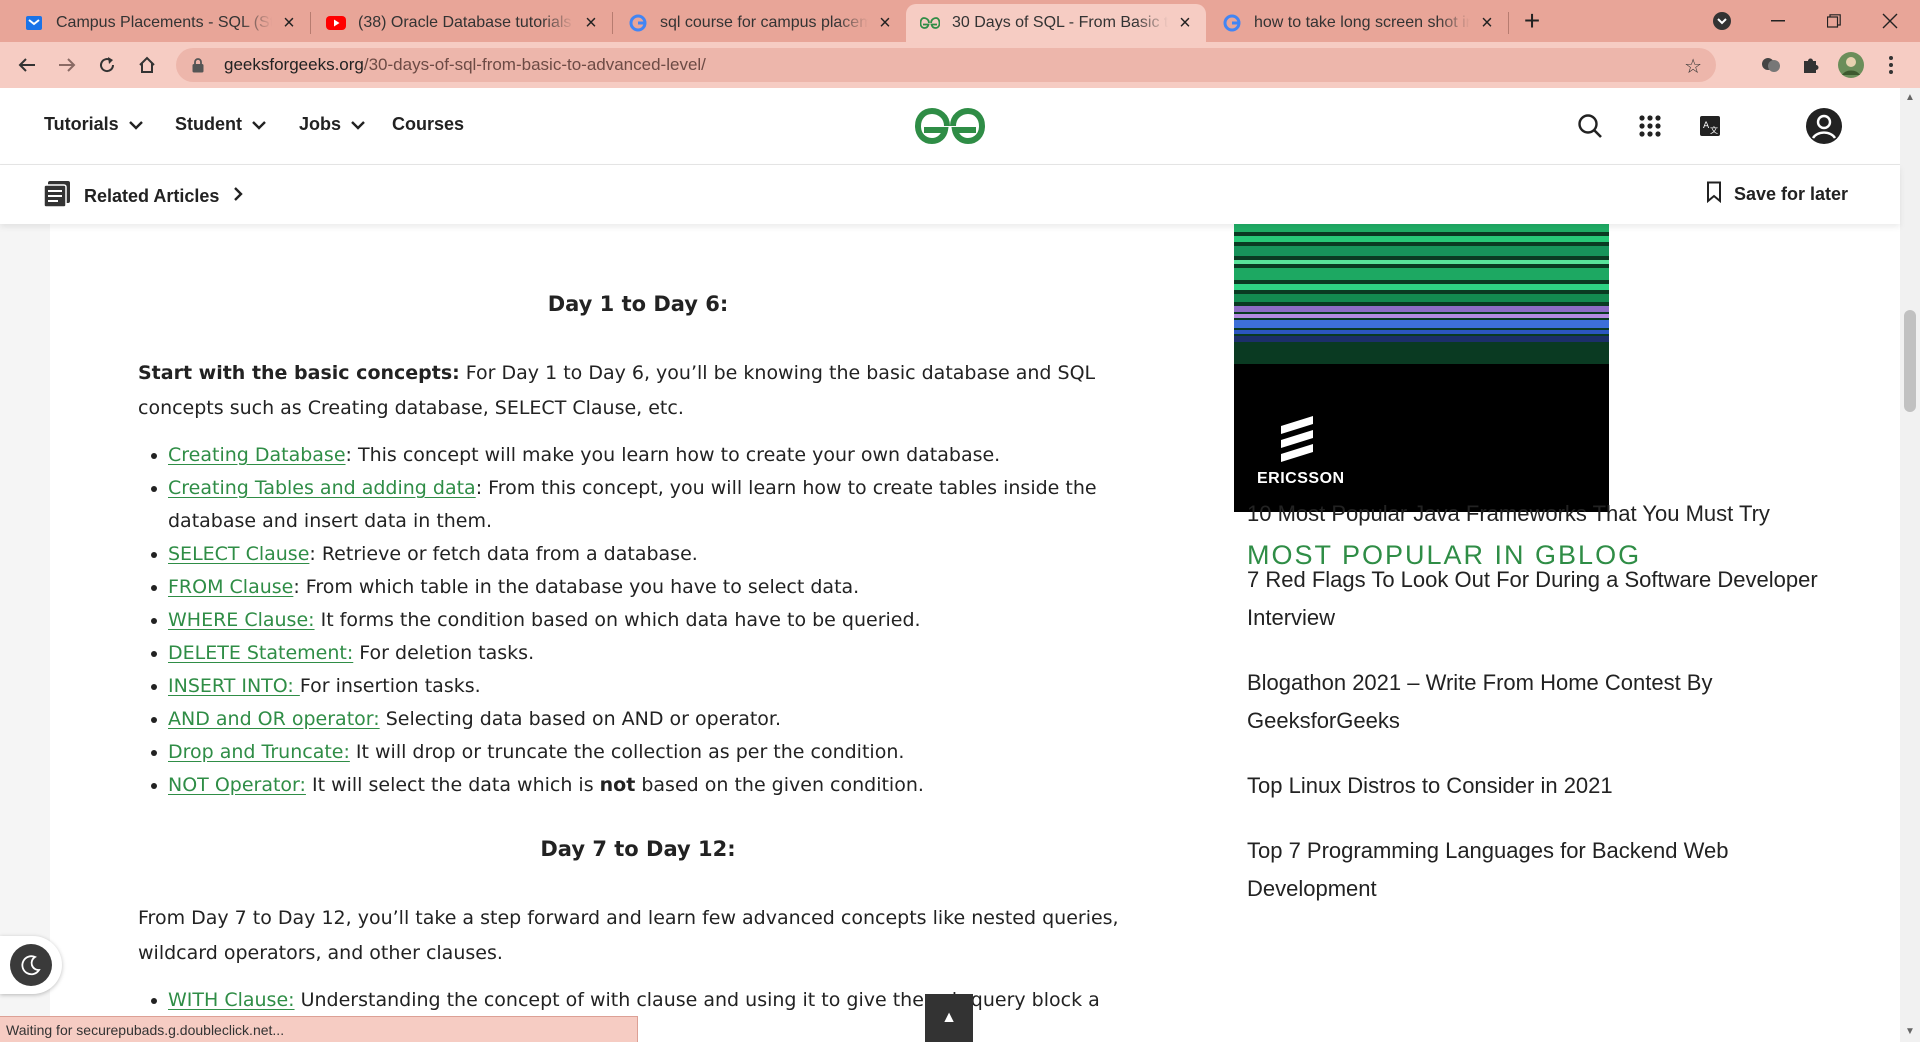  I want to click on concept-link: DELETE Statement:, so click(260, 653).